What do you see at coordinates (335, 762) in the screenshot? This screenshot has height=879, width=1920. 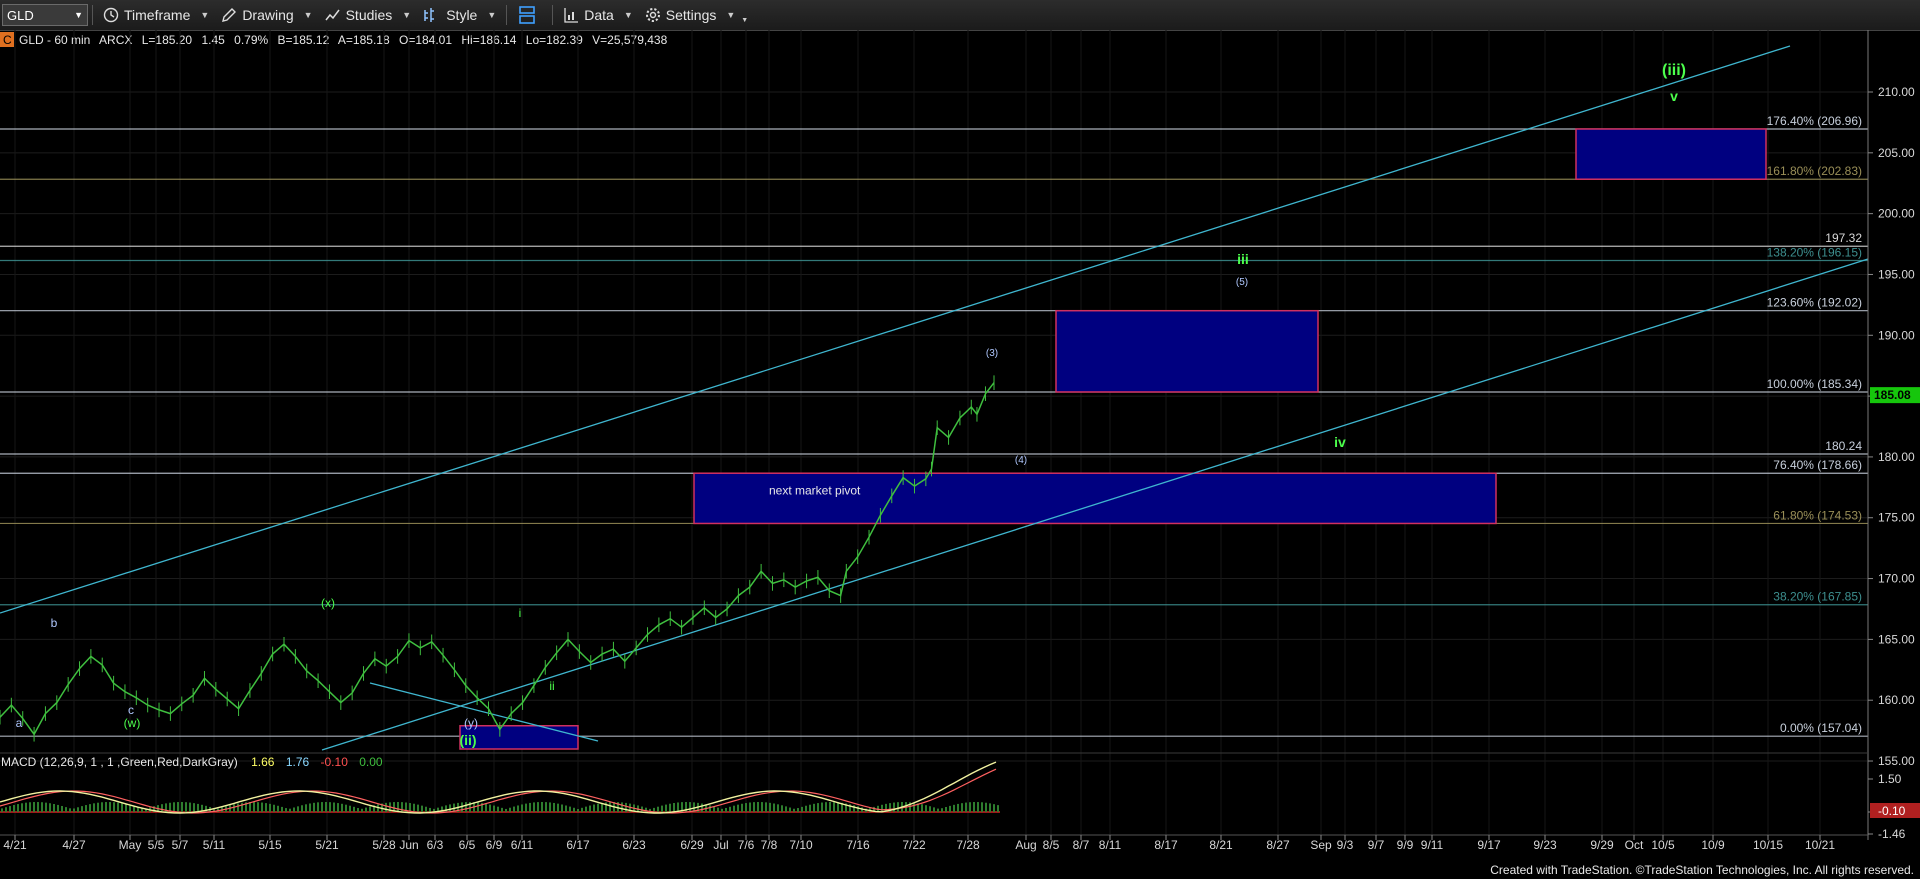 I see `macd-value-3: -0.10` at bounding box center [335, 762].